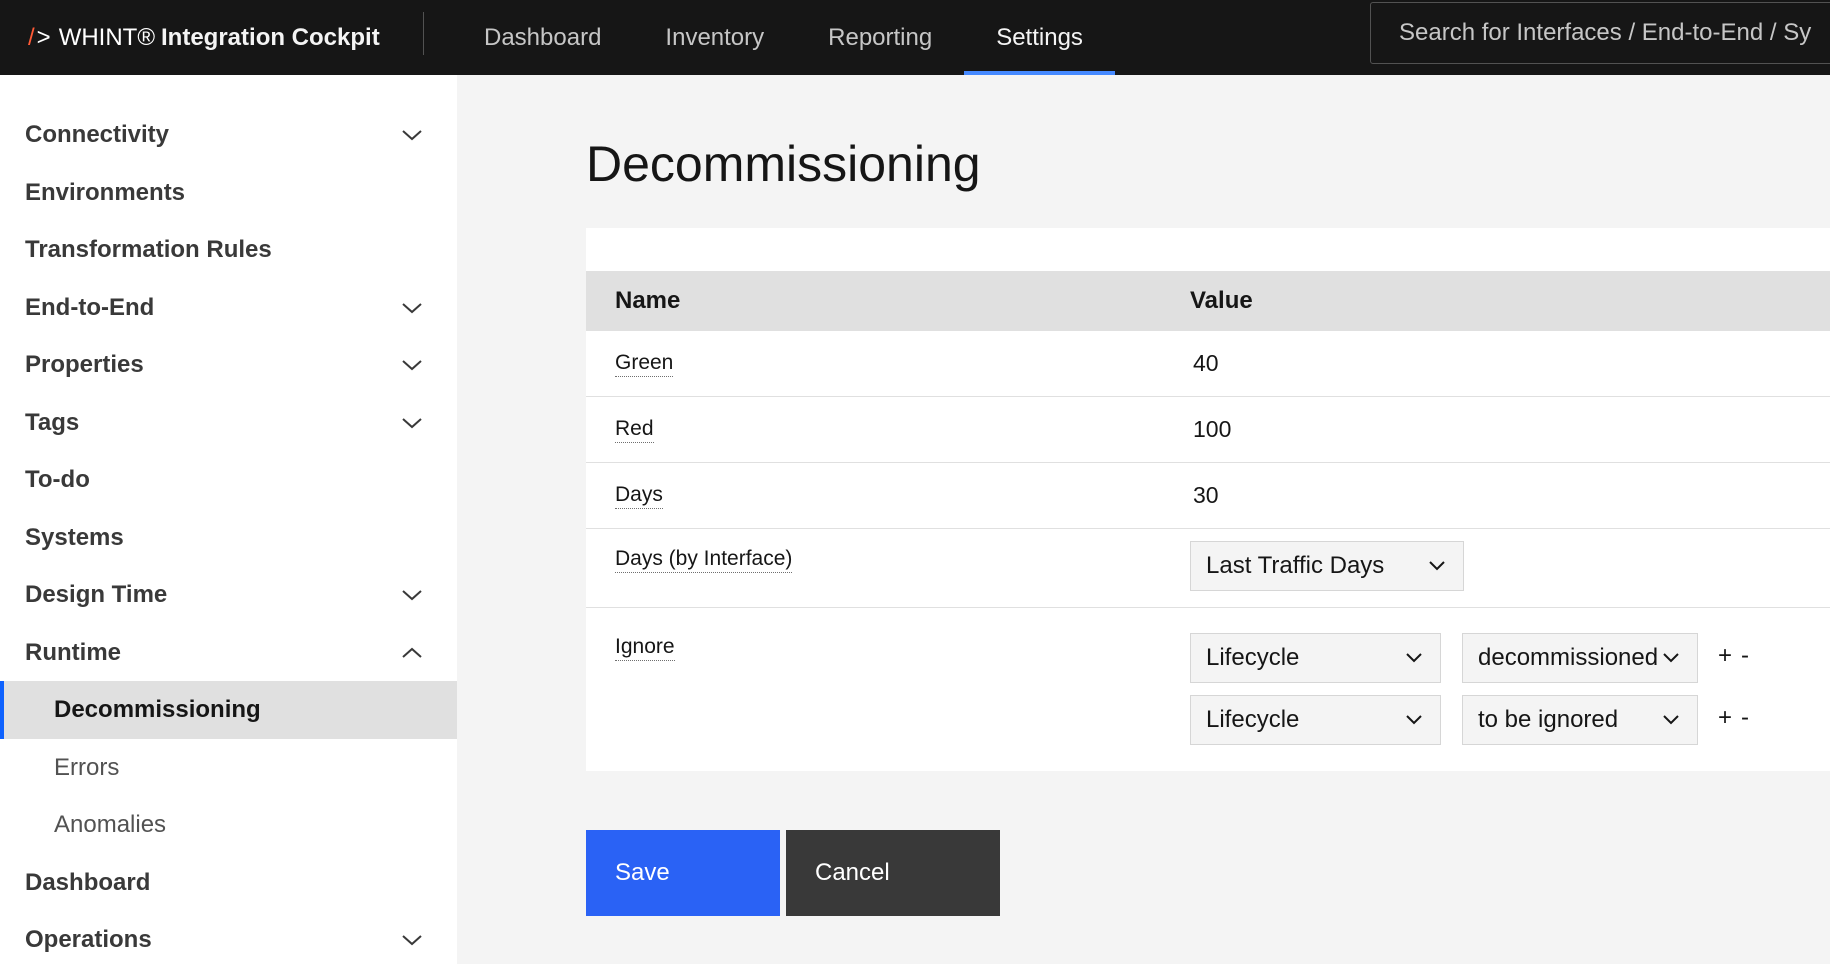 Image resolution: width=1830 pixels, height=964 pixels. I want to click on row-name-days: Days, so click(639, 496).